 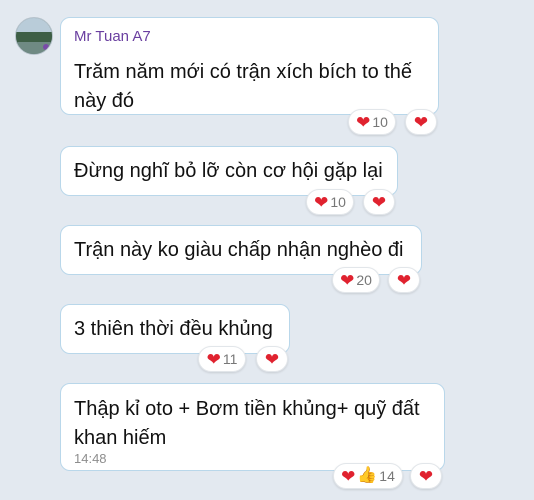 What do you see at coordinates (34, 36) in the screenshot?
I see `sender-avatar` at bounding box center [34, 36].